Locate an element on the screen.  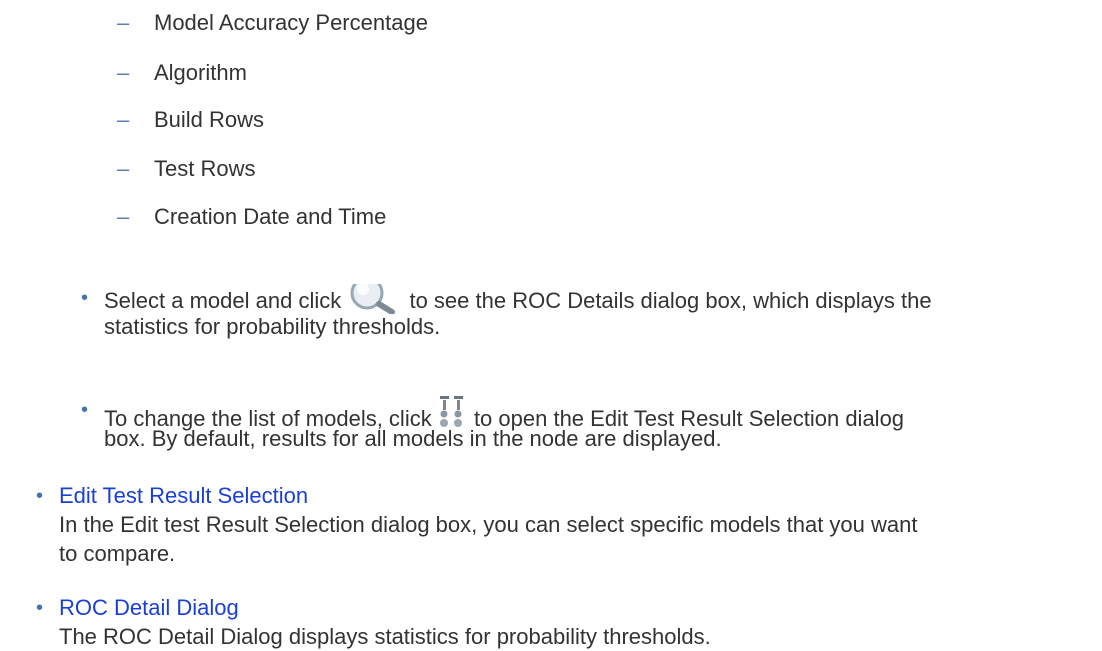
link-roc-detail-dialog: ROC Detail Dialog is located at coordinates (149, 608).